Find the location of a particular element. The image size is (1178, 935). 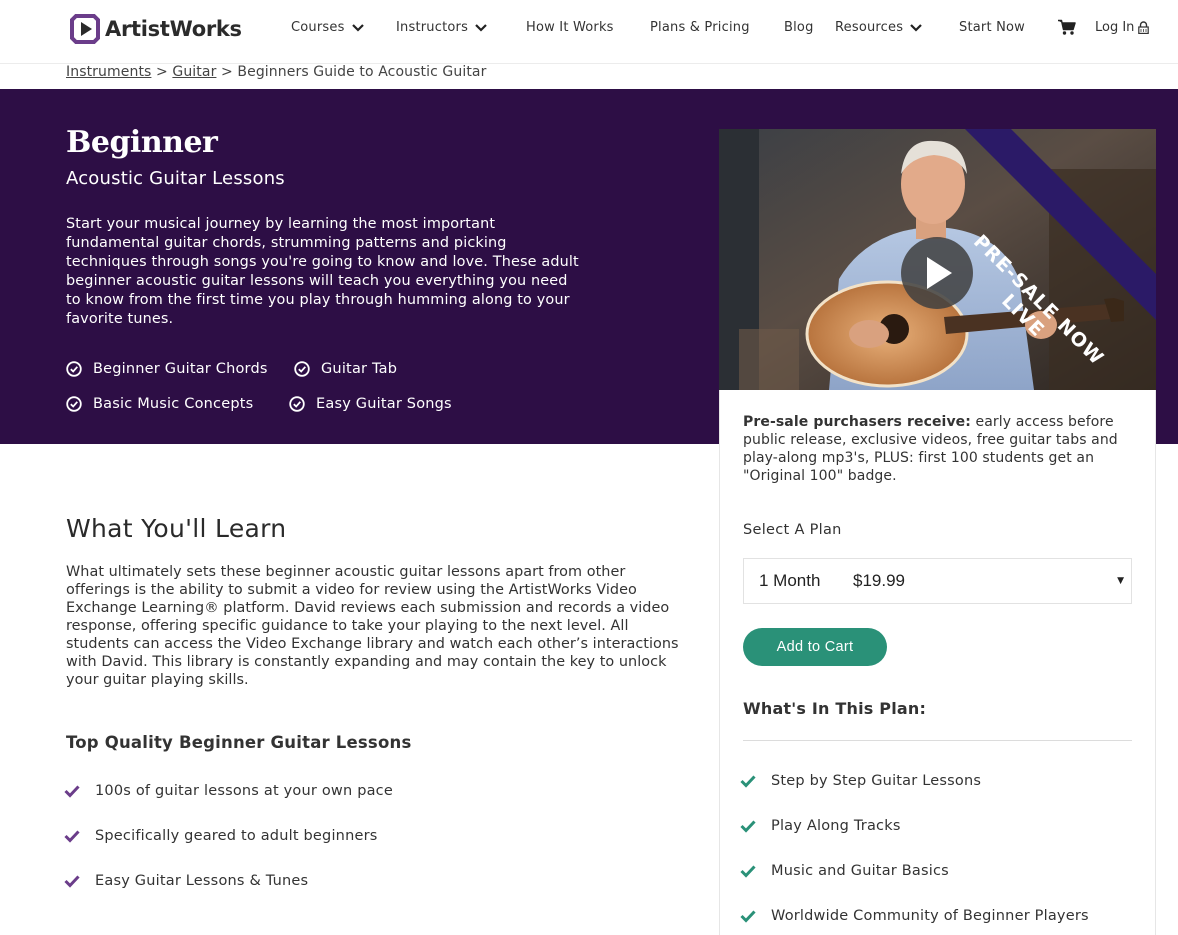

nav-resources-label: Resources is located at coordinates (869, 27).